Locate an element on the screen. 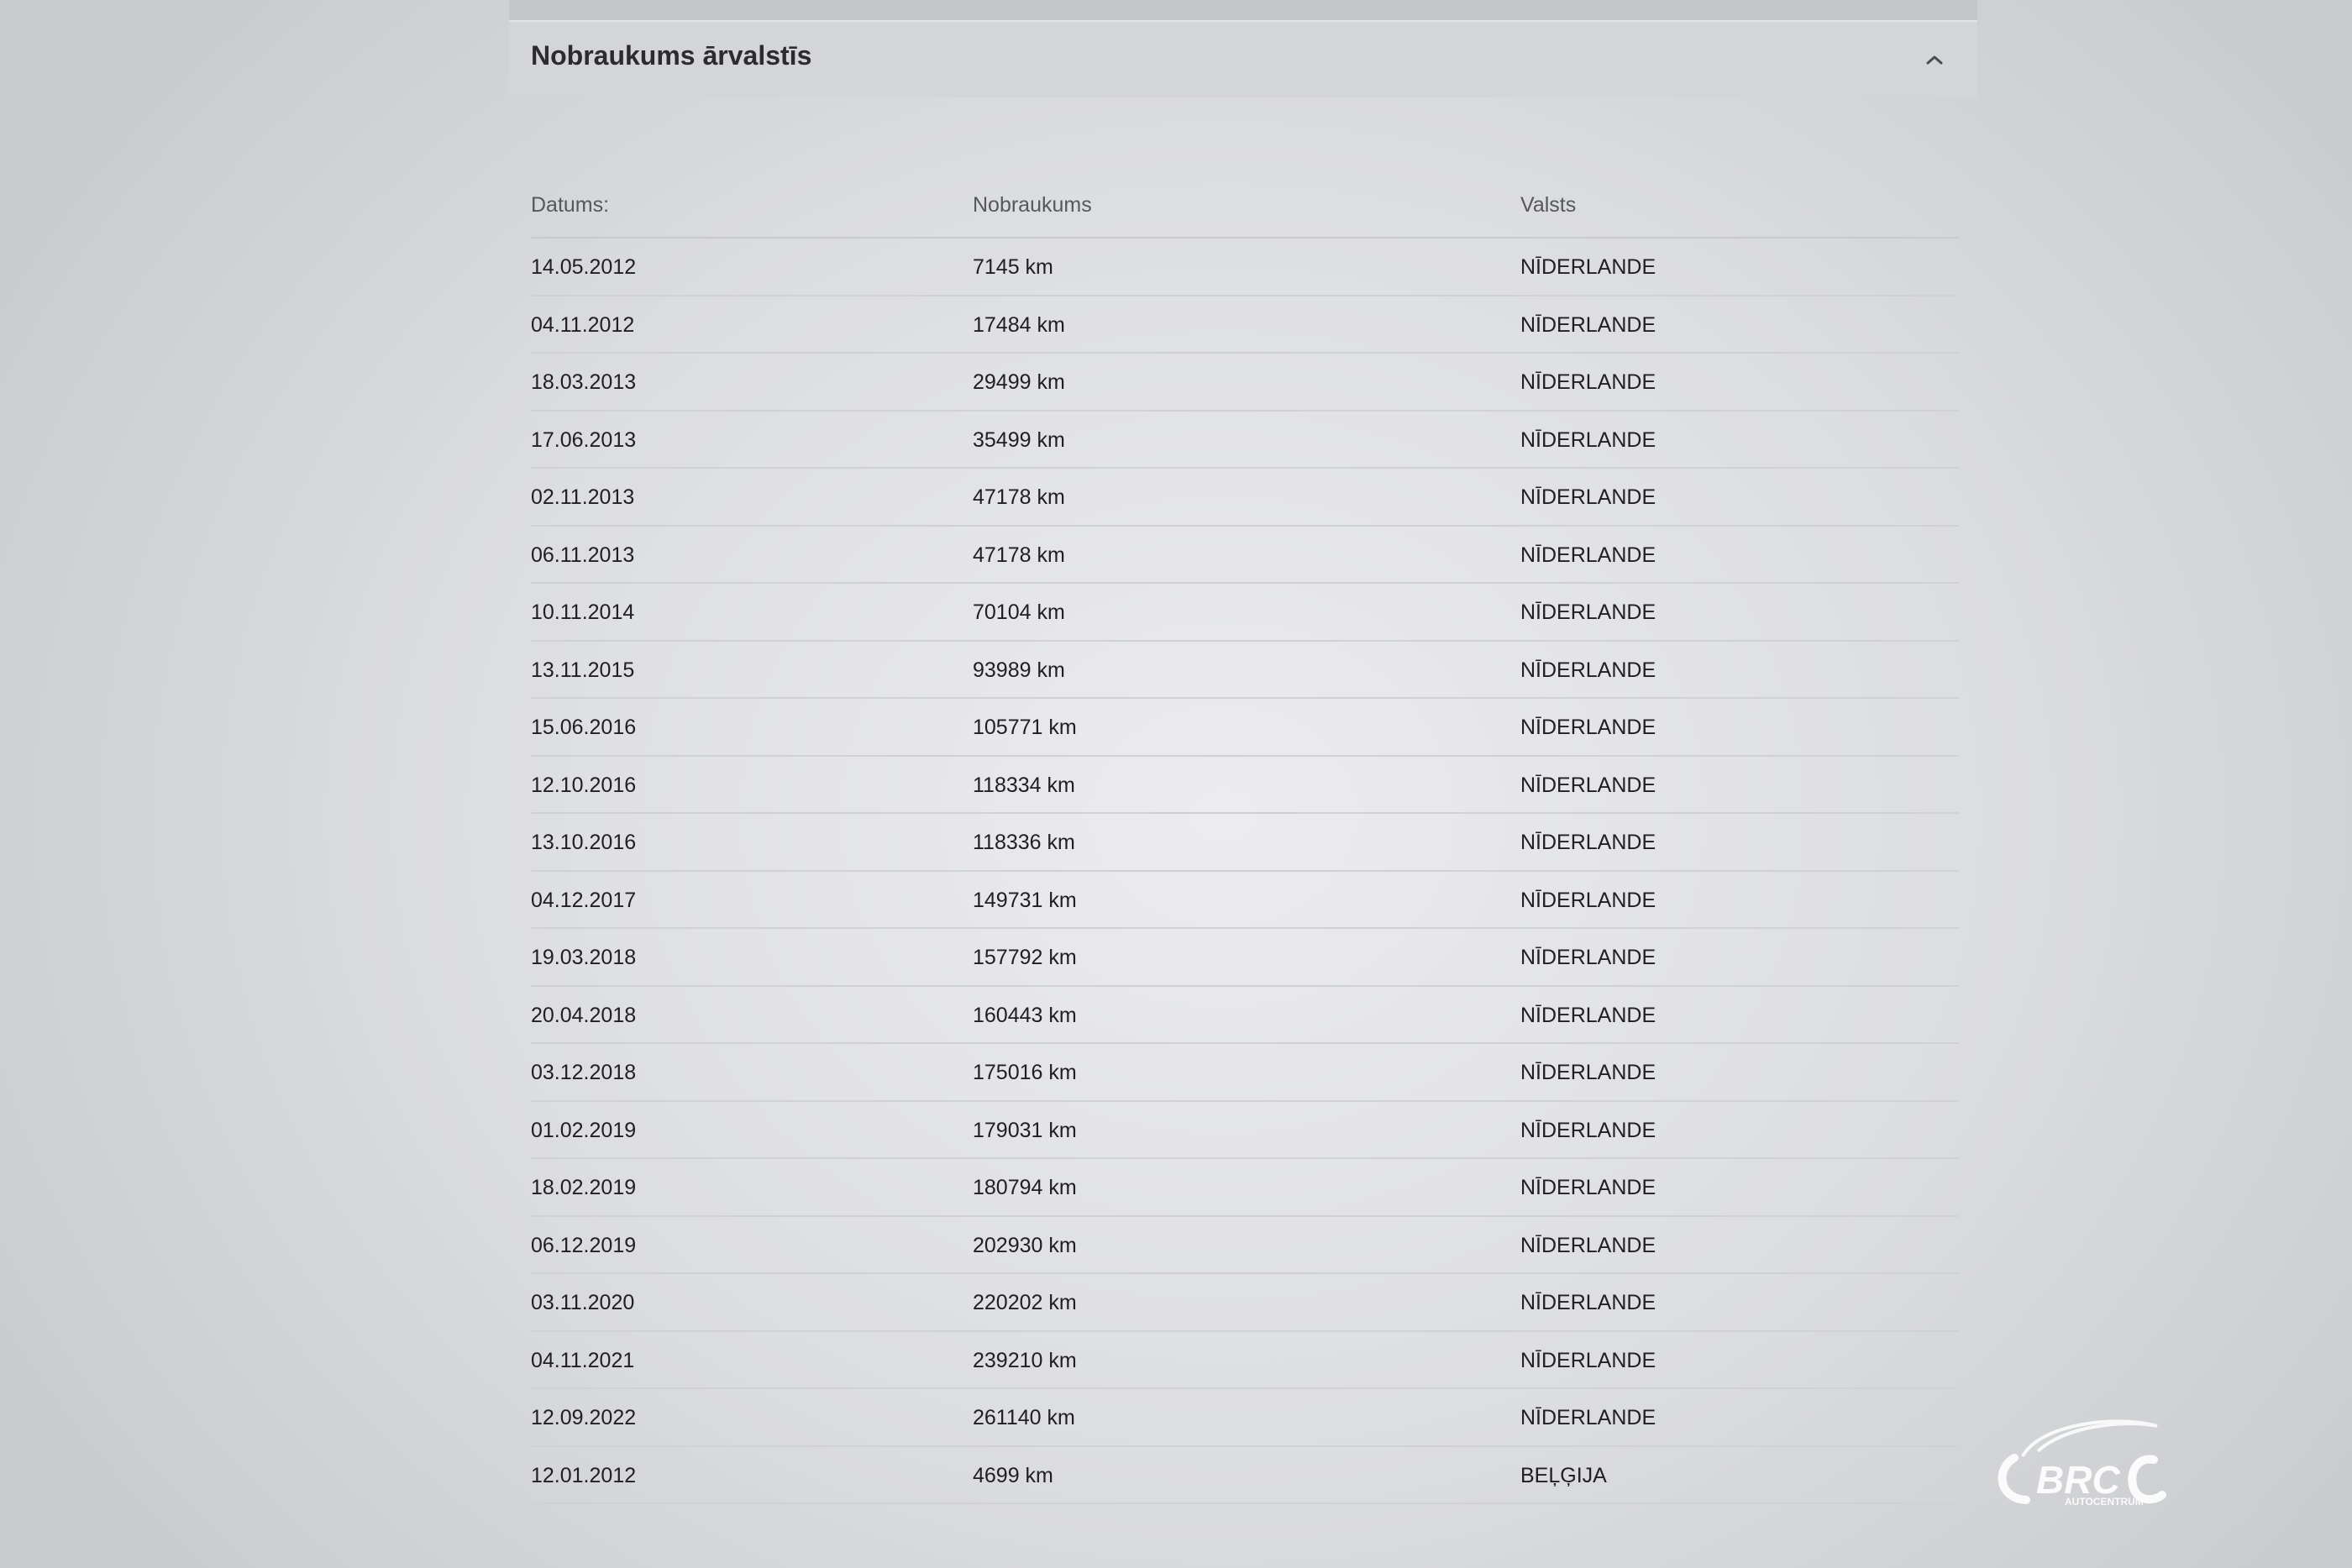 Image resolution: width=2352 pixels, height=1568 pixels. cell-date: 04.11.2021 is located at coordinates (583, 1360).